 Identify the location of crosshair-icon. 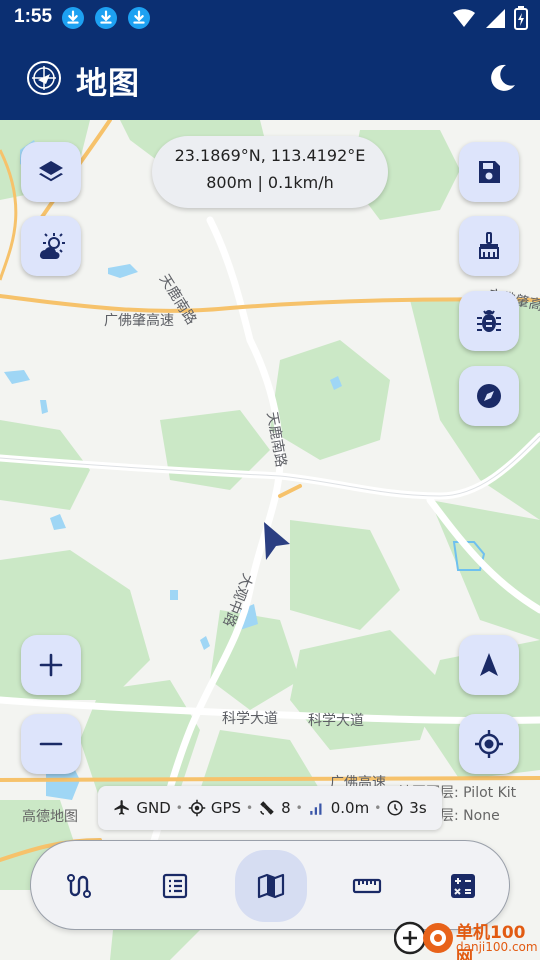
(489, 744).